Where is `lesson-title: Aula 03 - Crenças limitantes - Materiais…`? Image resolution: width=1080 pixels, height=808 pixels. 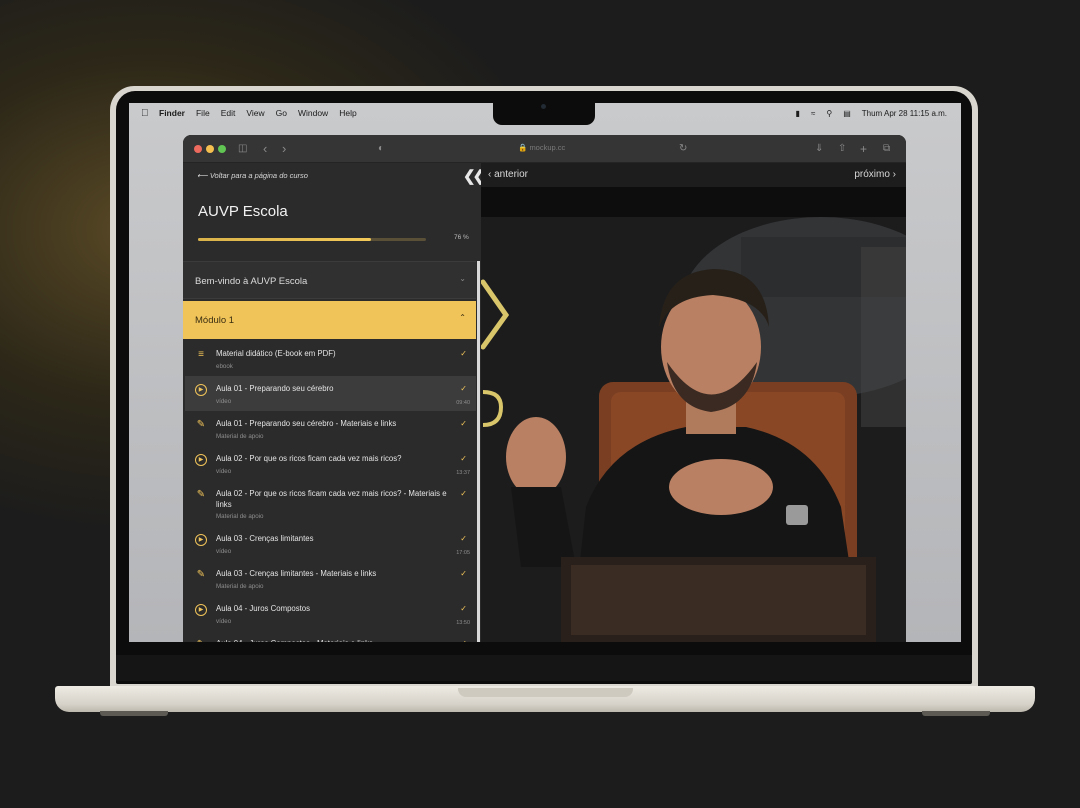
lesson-title: Aula 03 - Crenças limitantes - Materiais… is located at coordinates (296, 573).